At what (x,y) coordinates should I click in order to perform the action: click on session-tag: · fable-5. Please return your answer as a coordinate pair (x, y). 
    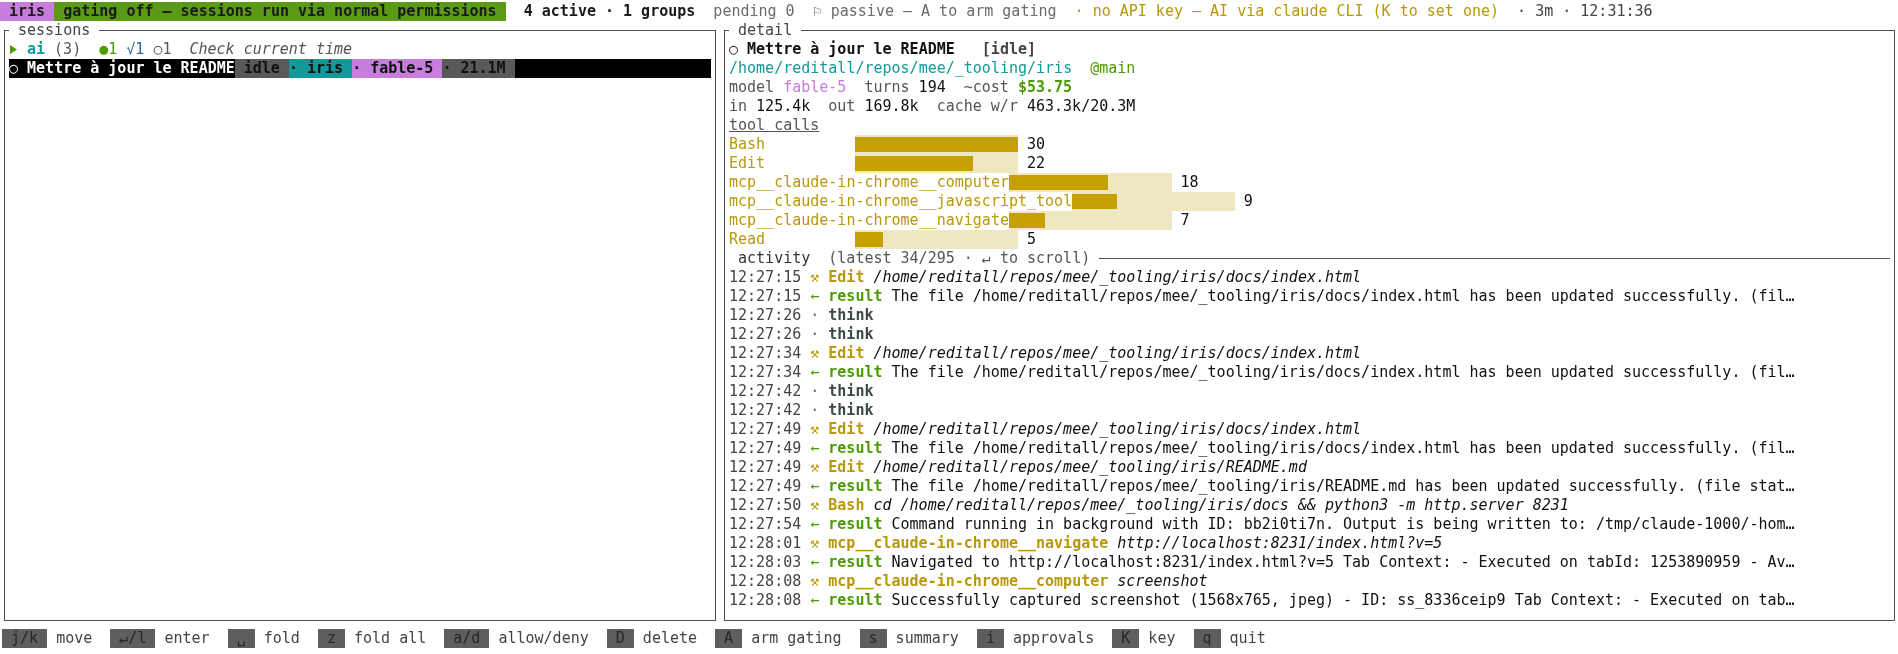
    Looking at the image, I should click on (397, 68).